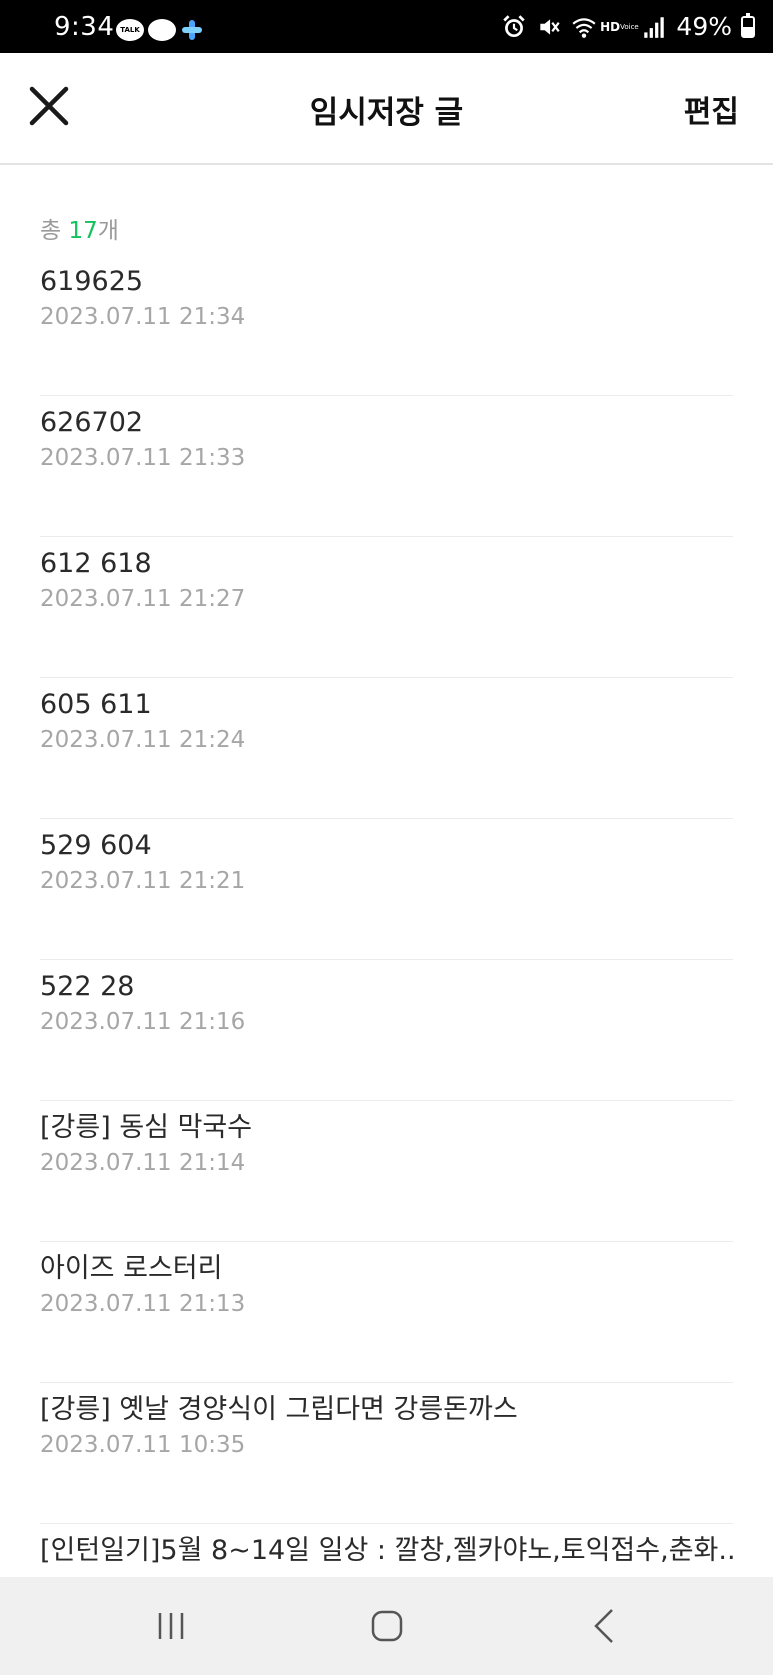 Image resolution: width=773 pixels, height=1675 pixels. I want to click on draft-date: 2023.07.11 21:27, so click(143, 599).